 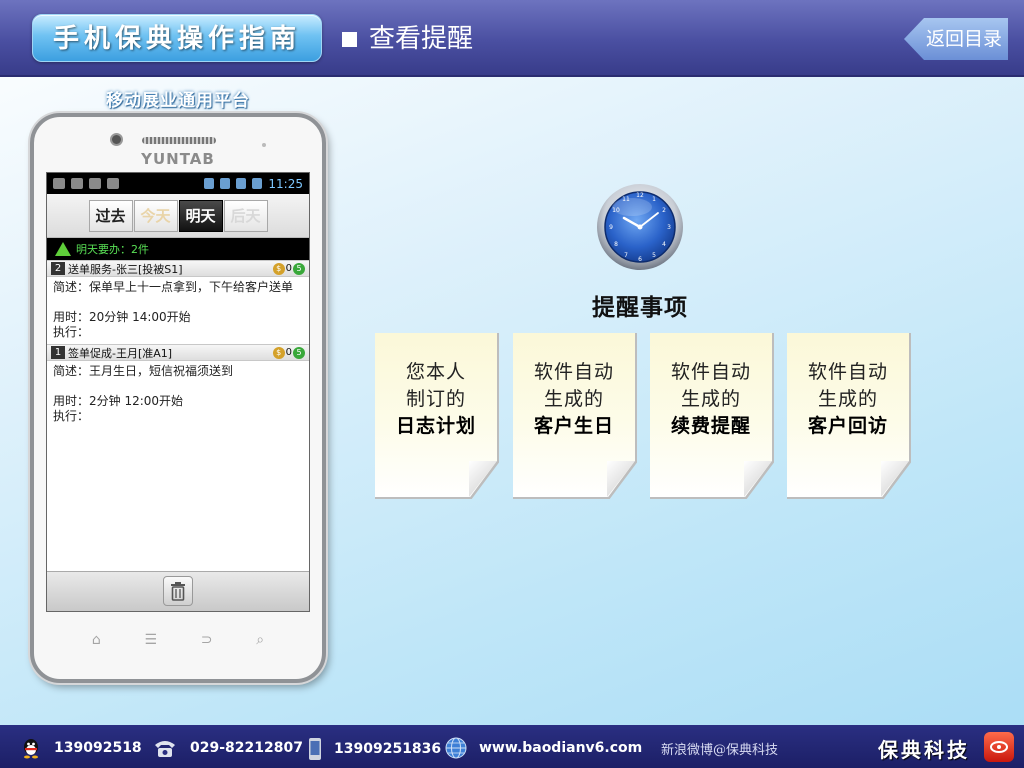 I want to click on item-desc: 简述：王月生日，短信祝福须送到, so click(x=143, y=371).